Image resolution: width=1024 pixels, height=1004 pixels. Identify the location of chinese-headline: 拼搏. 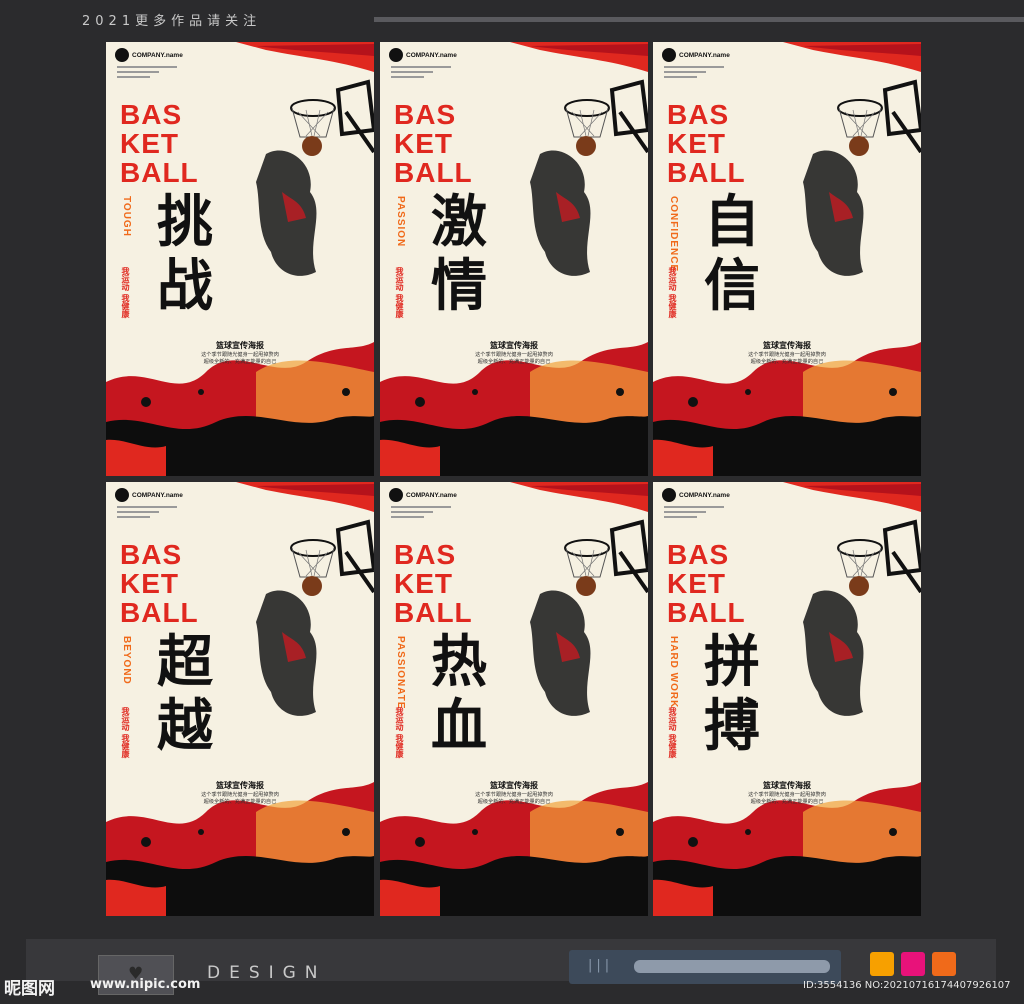
(732, 694).